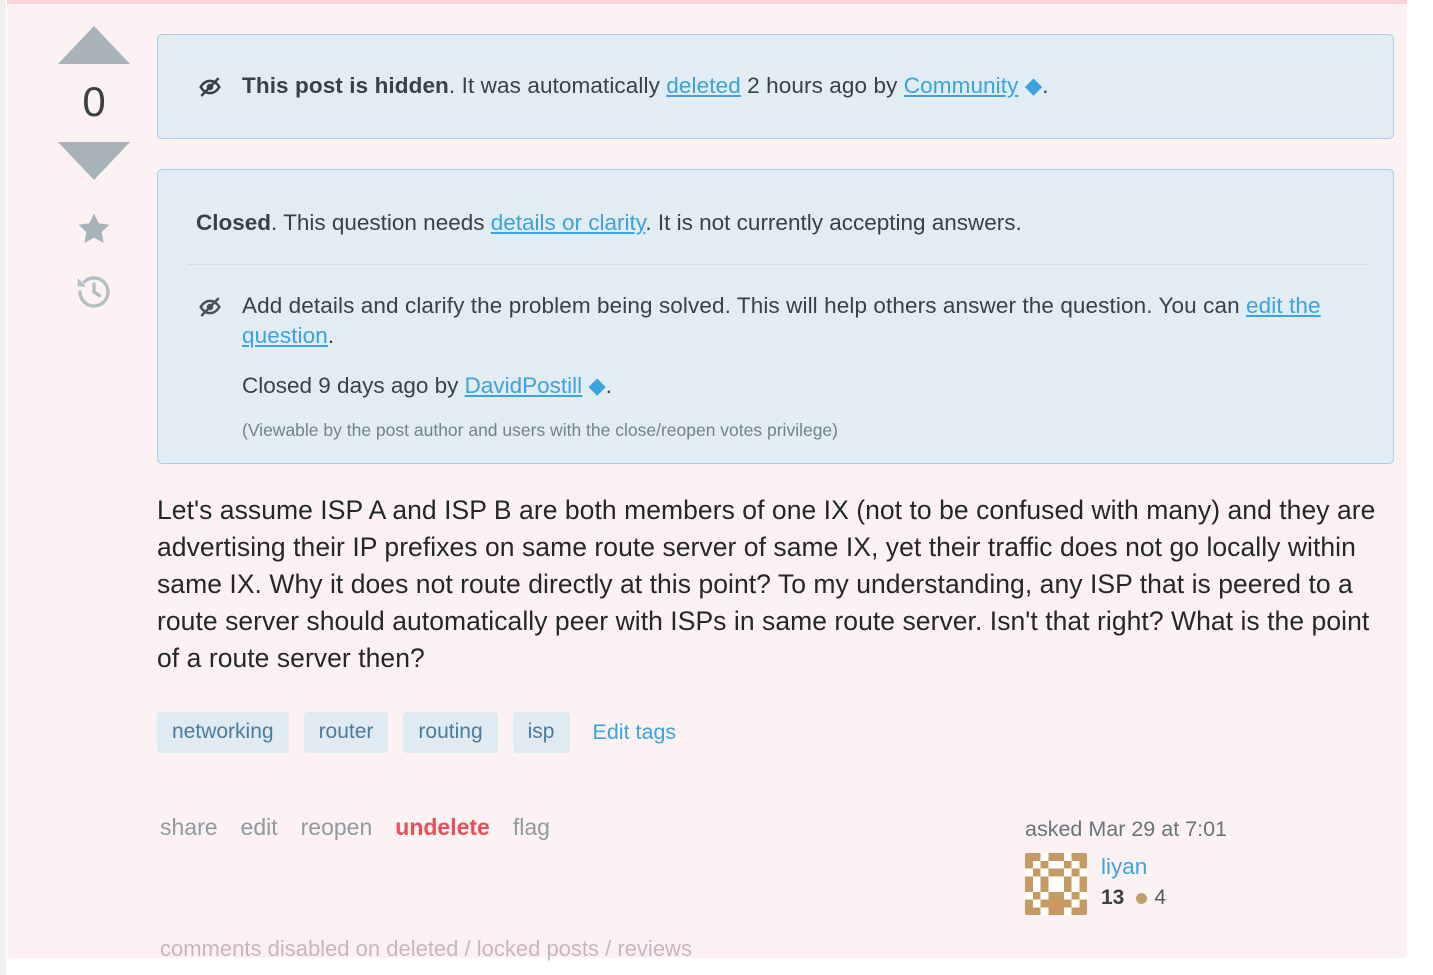 The width and height of the screenshot is (1433, 975). I want to click on undelete-button: undelete, so click(442, 827).